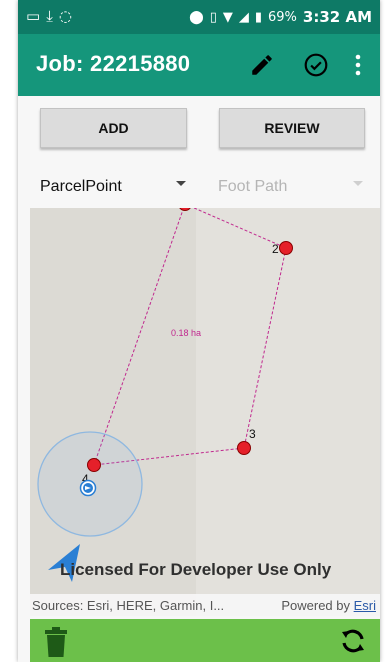 The height and width of the screenshot is (662, 389). Describe the element at coordinates (258, 17) in the screenshot. I see `battery-icon: ▮` at that location.